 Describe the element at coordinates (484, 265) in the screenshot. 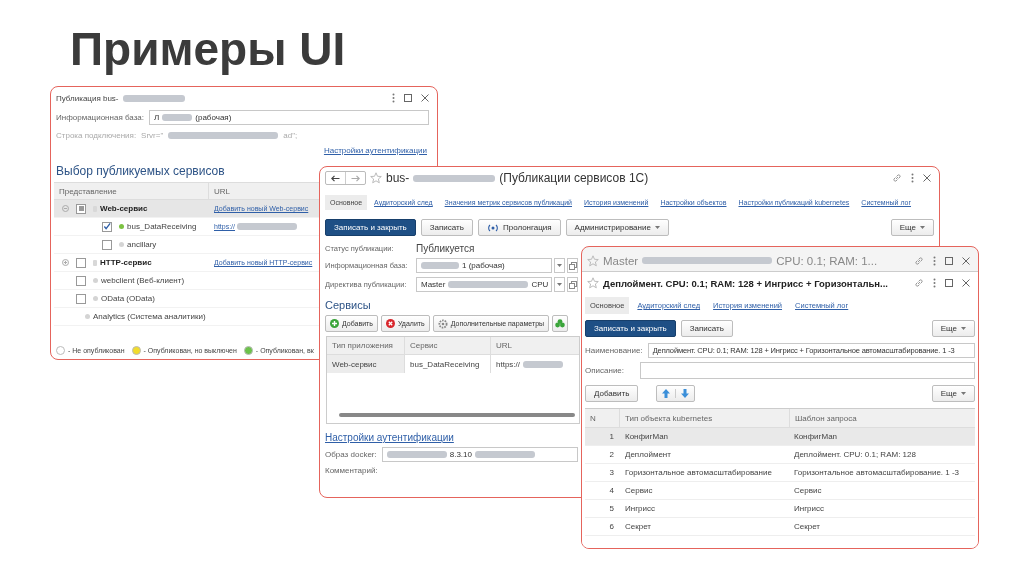

I see `input-field: 1 (рабочая)` at that location.